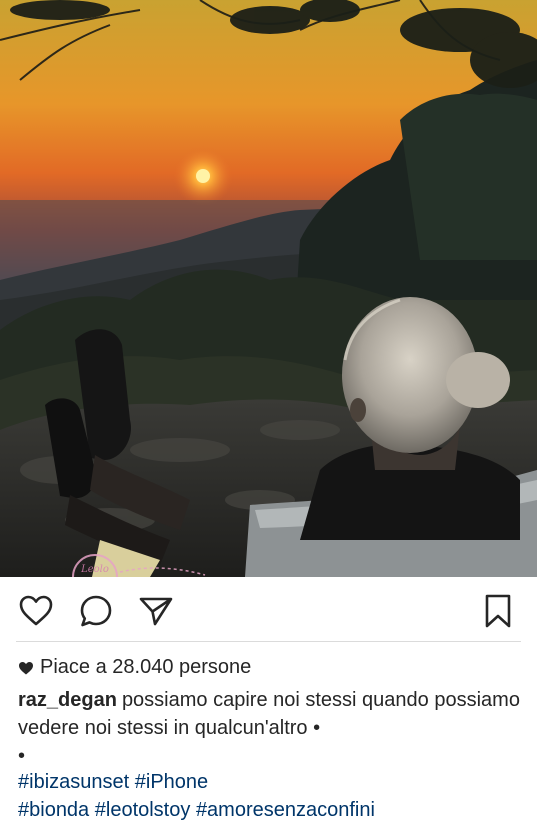 The image size is (537, 831). I want to click on hashtag-link: #amoresenzaconfini, so click(285, 810).